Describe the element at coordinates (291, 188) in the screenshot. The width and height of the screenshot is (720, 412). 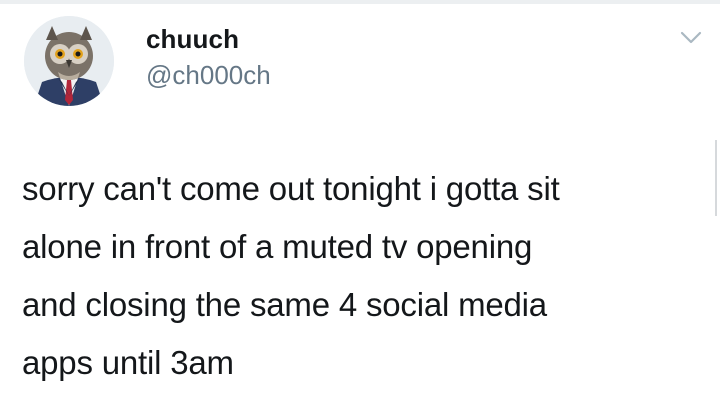
I see `tweet-line: sorry can't come out tonight i gotta sit` at that location.